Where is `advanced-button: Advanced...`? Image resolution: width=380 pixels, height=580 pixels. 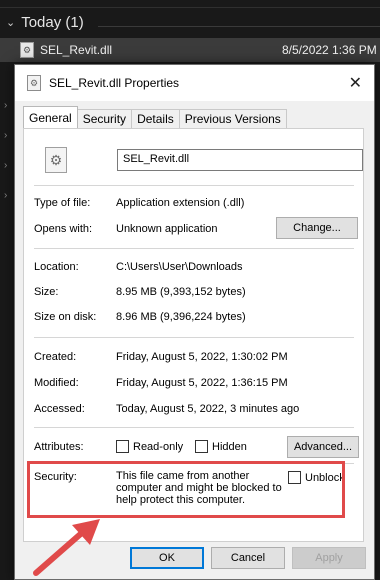 advanced-button: Advanced... is located at coordinates (323, 447).